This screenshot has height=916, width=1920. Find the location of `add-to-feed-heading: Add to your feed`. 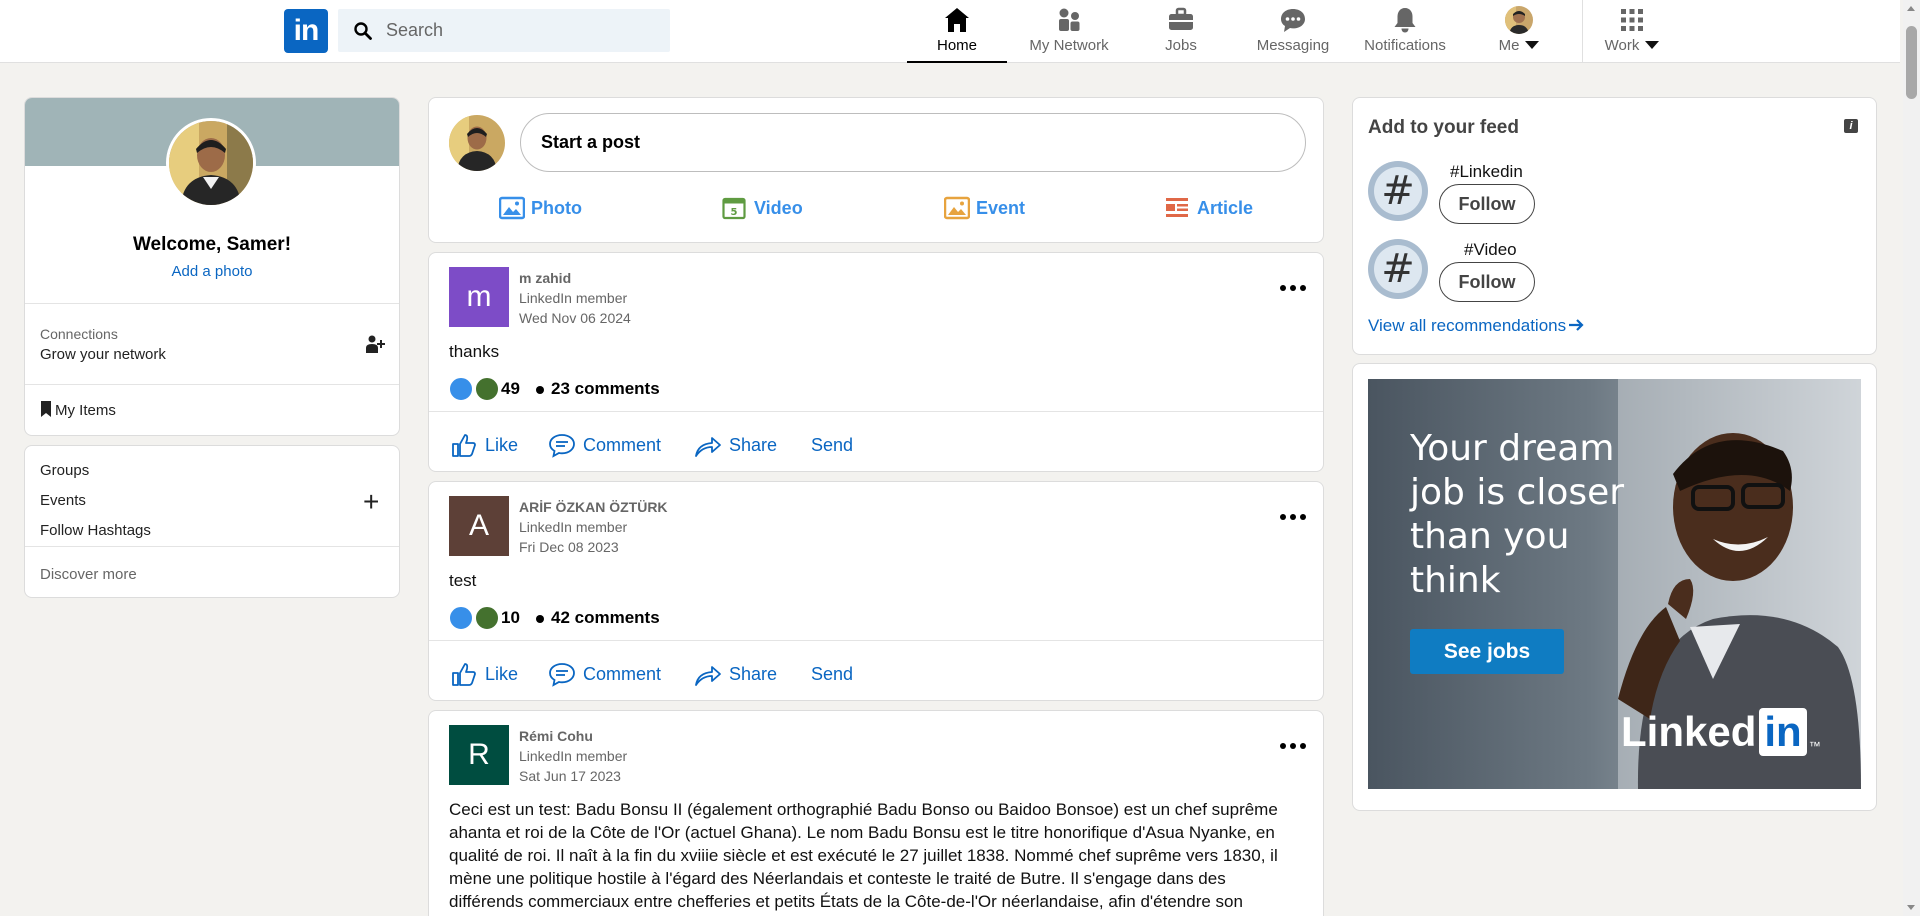

add-to-feed-heading: Add to your feed is located at coordinates (1443, 127).